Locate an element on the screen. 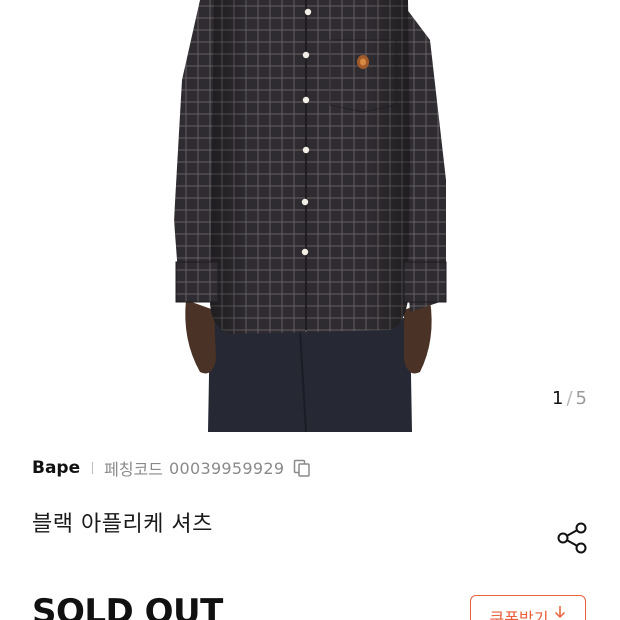 This screenshot has height=620, width=620. download-arrow-icon is located at coordinates (560, 612).